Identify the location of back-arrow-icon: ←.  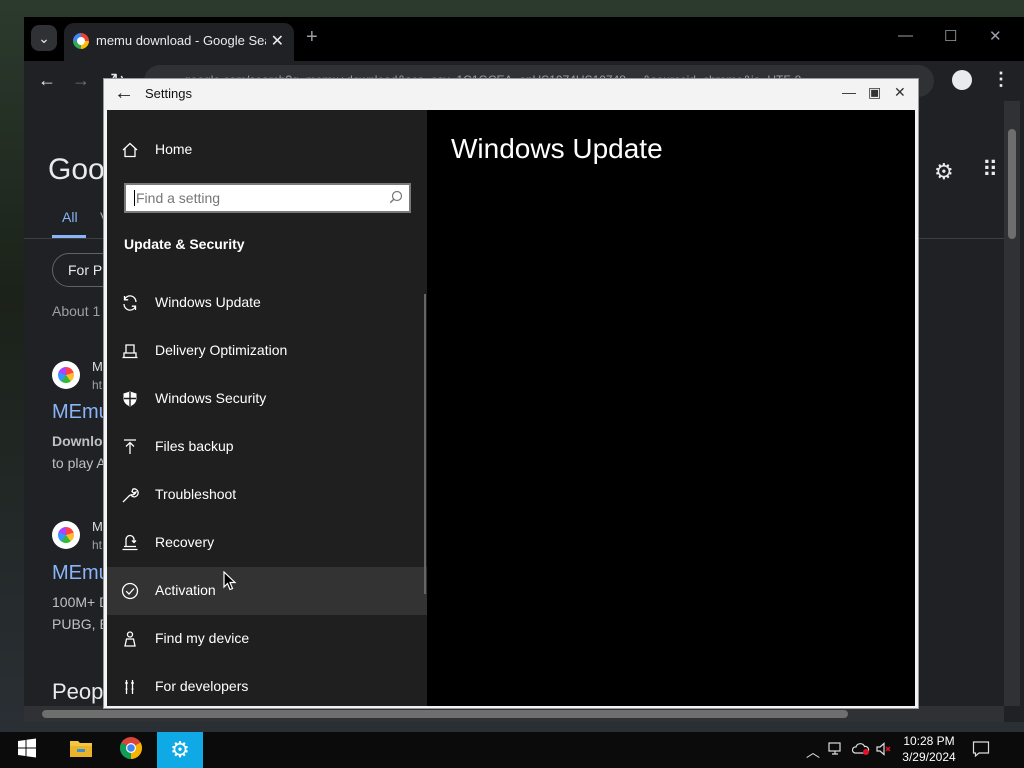
(124, 93).